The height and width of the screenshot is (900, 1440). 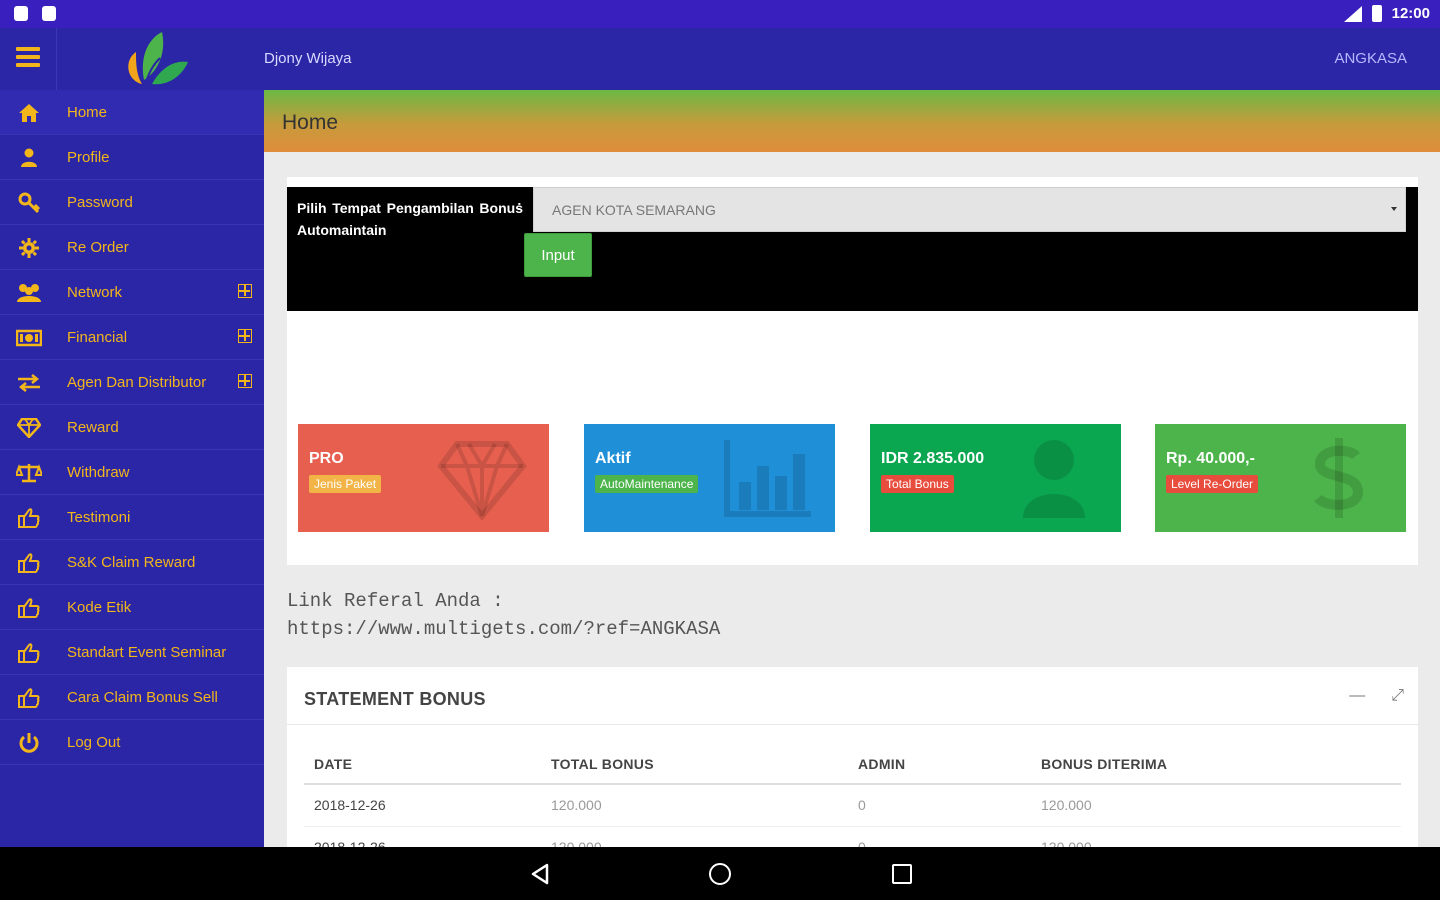 I want to click on stat-badge: Jenis Paket, so click(x=345, y=484).